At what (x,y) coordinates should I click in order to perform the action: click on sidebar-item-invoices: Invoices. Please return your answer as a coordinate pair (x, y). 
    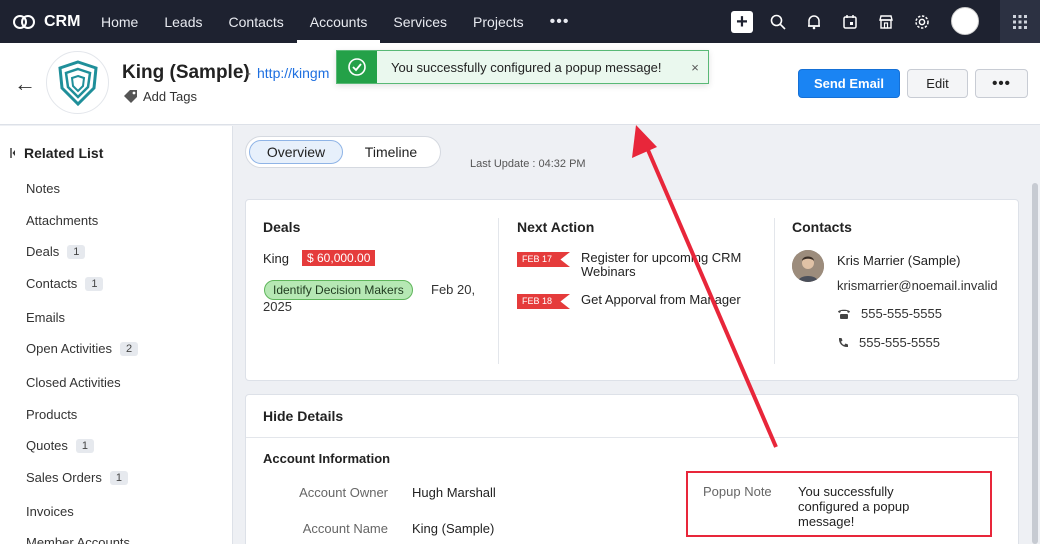
    Looking at the image, I should click on (50, 511).